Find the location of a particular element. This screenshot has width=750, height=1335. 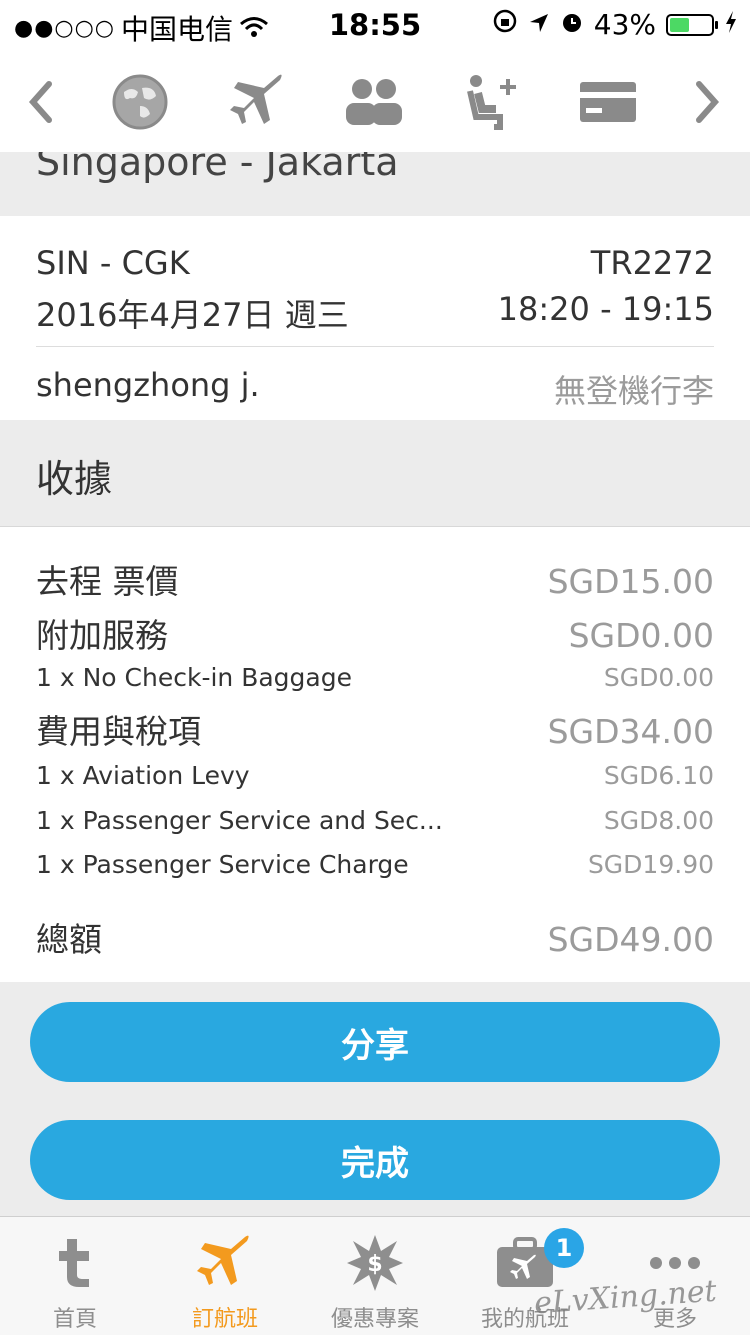

alarm-icon is located at coordinates (572, 24).